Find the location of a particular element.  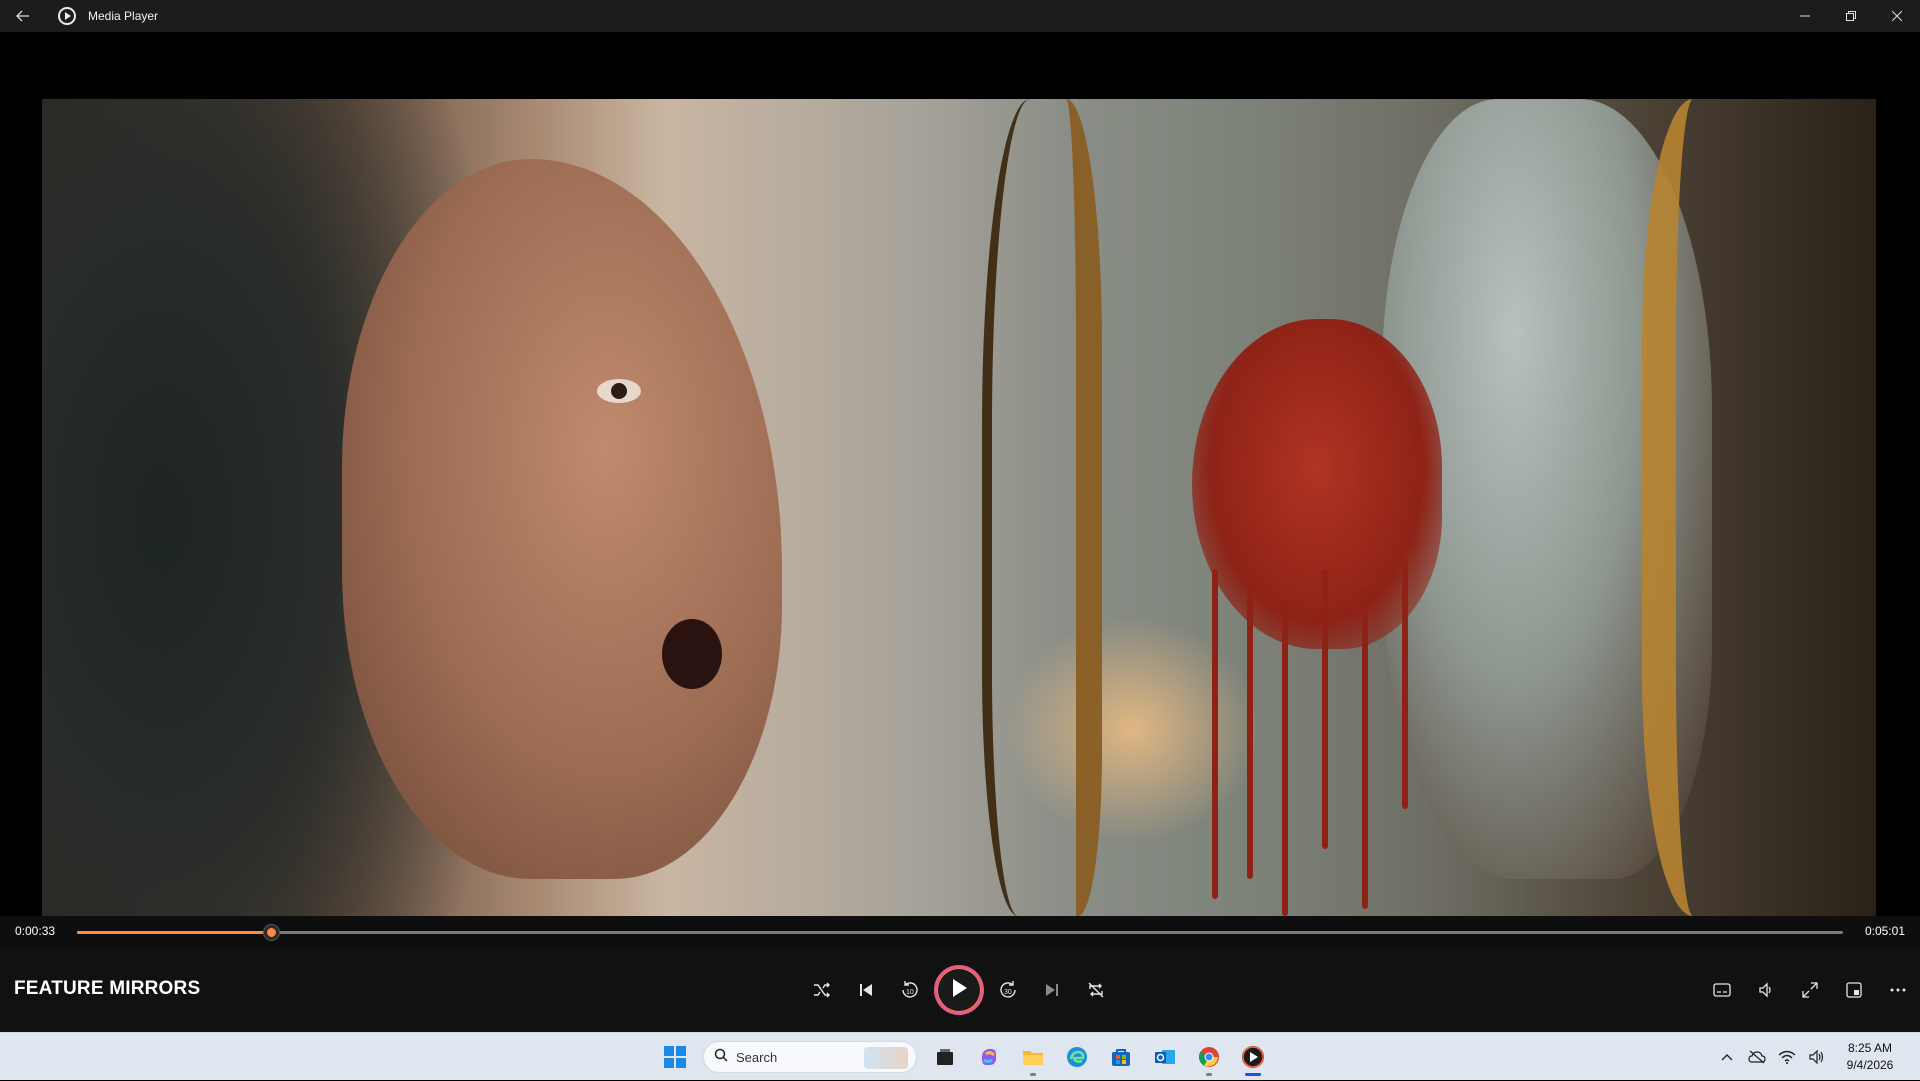

window-controls is located at coordinates (1851, 16).